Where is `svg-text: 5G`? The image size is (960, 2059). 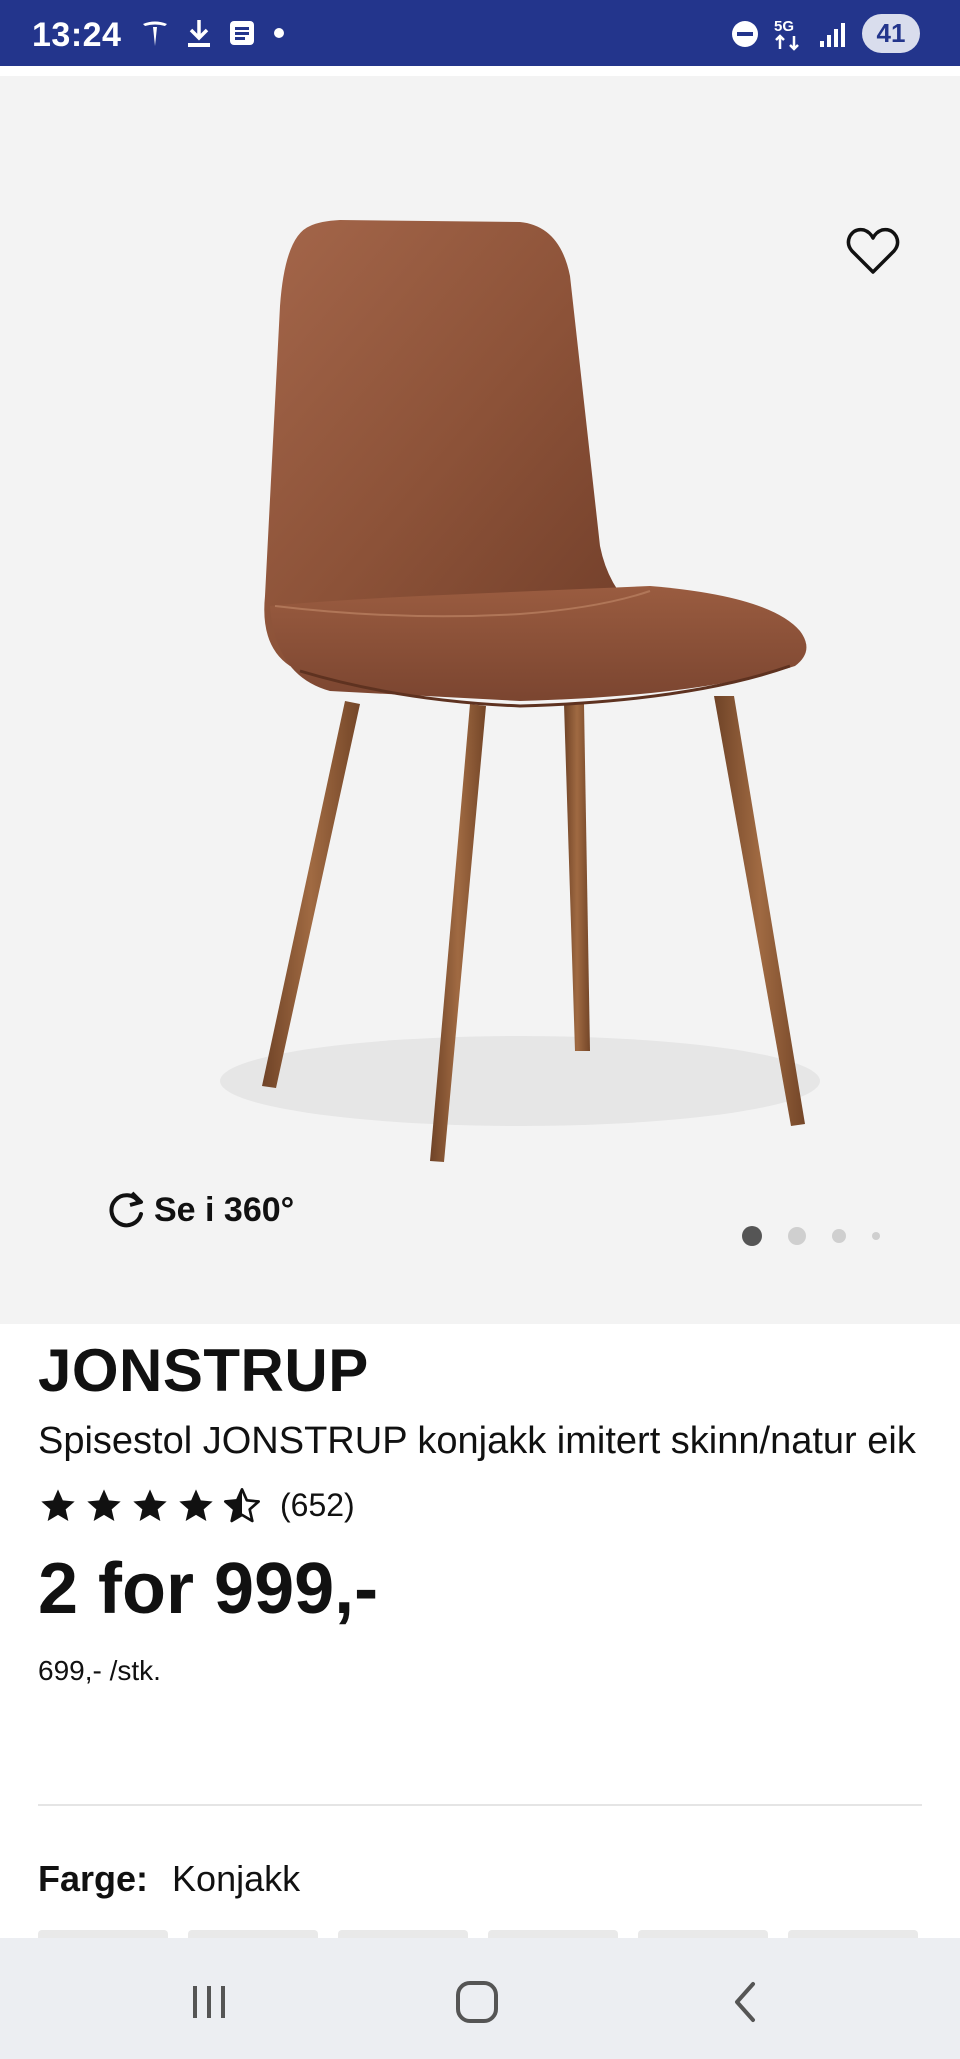
svg-text: 5G is located at coordinates (784, 26).